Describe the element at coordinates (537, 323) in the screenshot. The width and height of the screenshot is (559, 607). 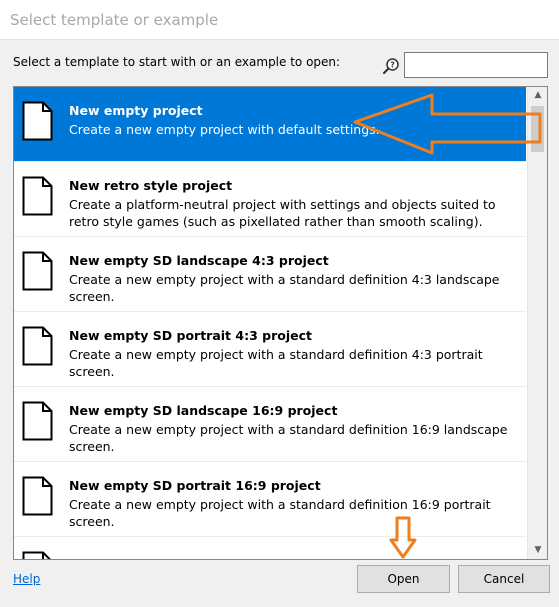
I see `vertical-scrollbar: ▲ ▼` at that location.